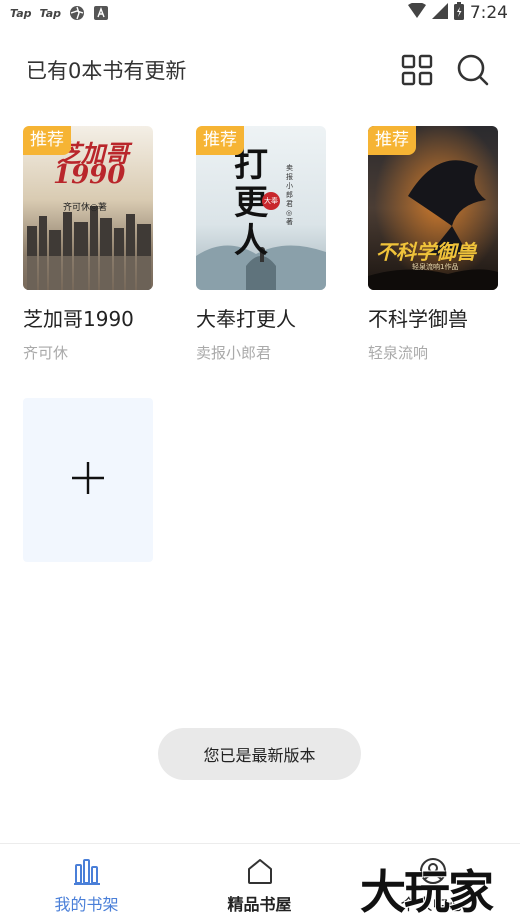 The width and height of the screenshot is (520, 924). Describe the element at coordinates (433, 317) in the screenshot. I see `book-title: 不科学御兽` at that location.